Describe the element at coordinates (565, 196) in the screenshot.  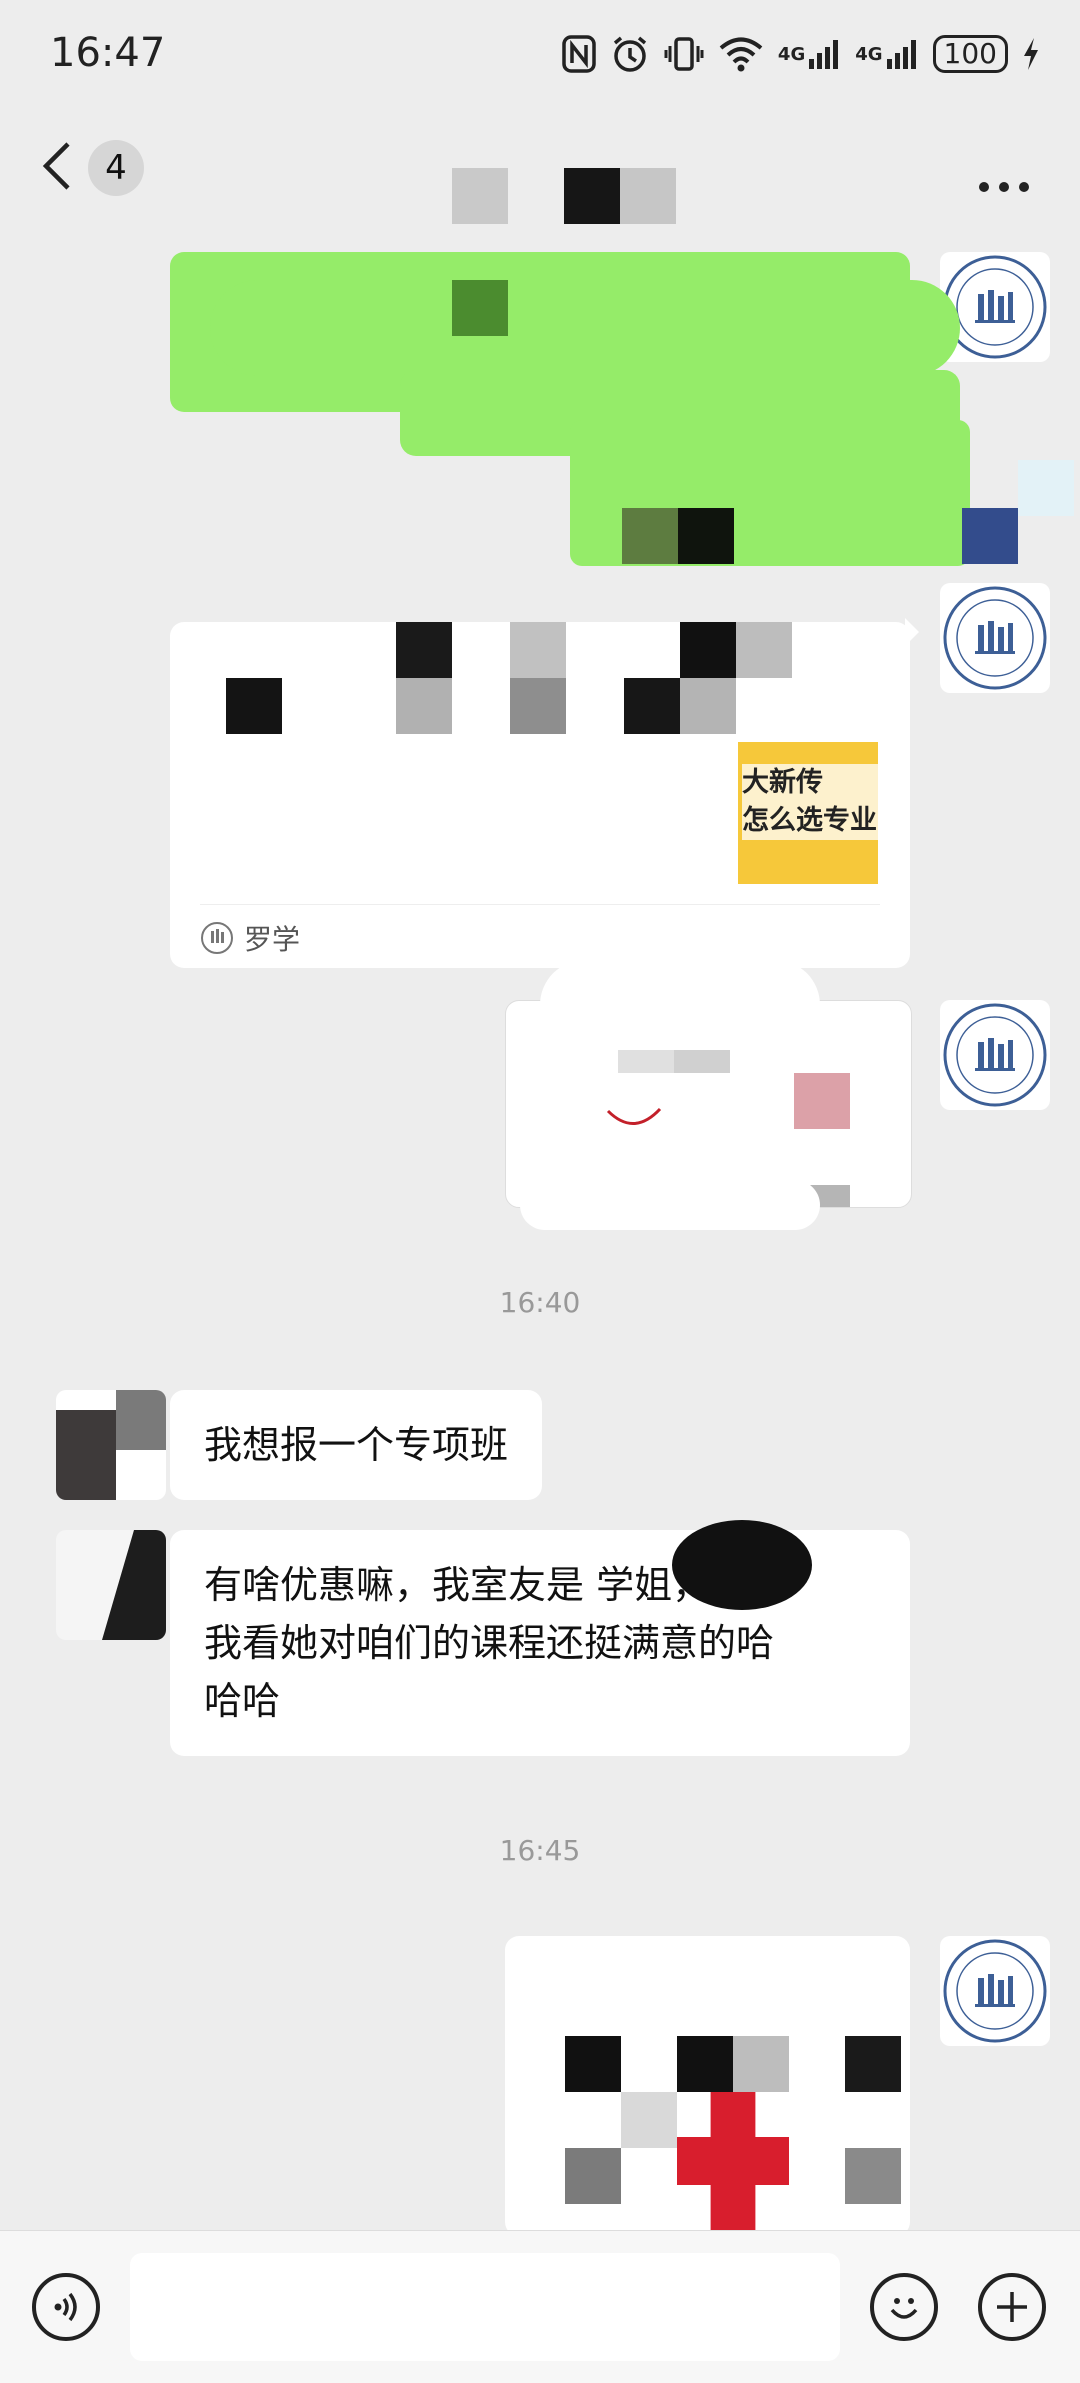
I see `chat-title-redacted` at that location.